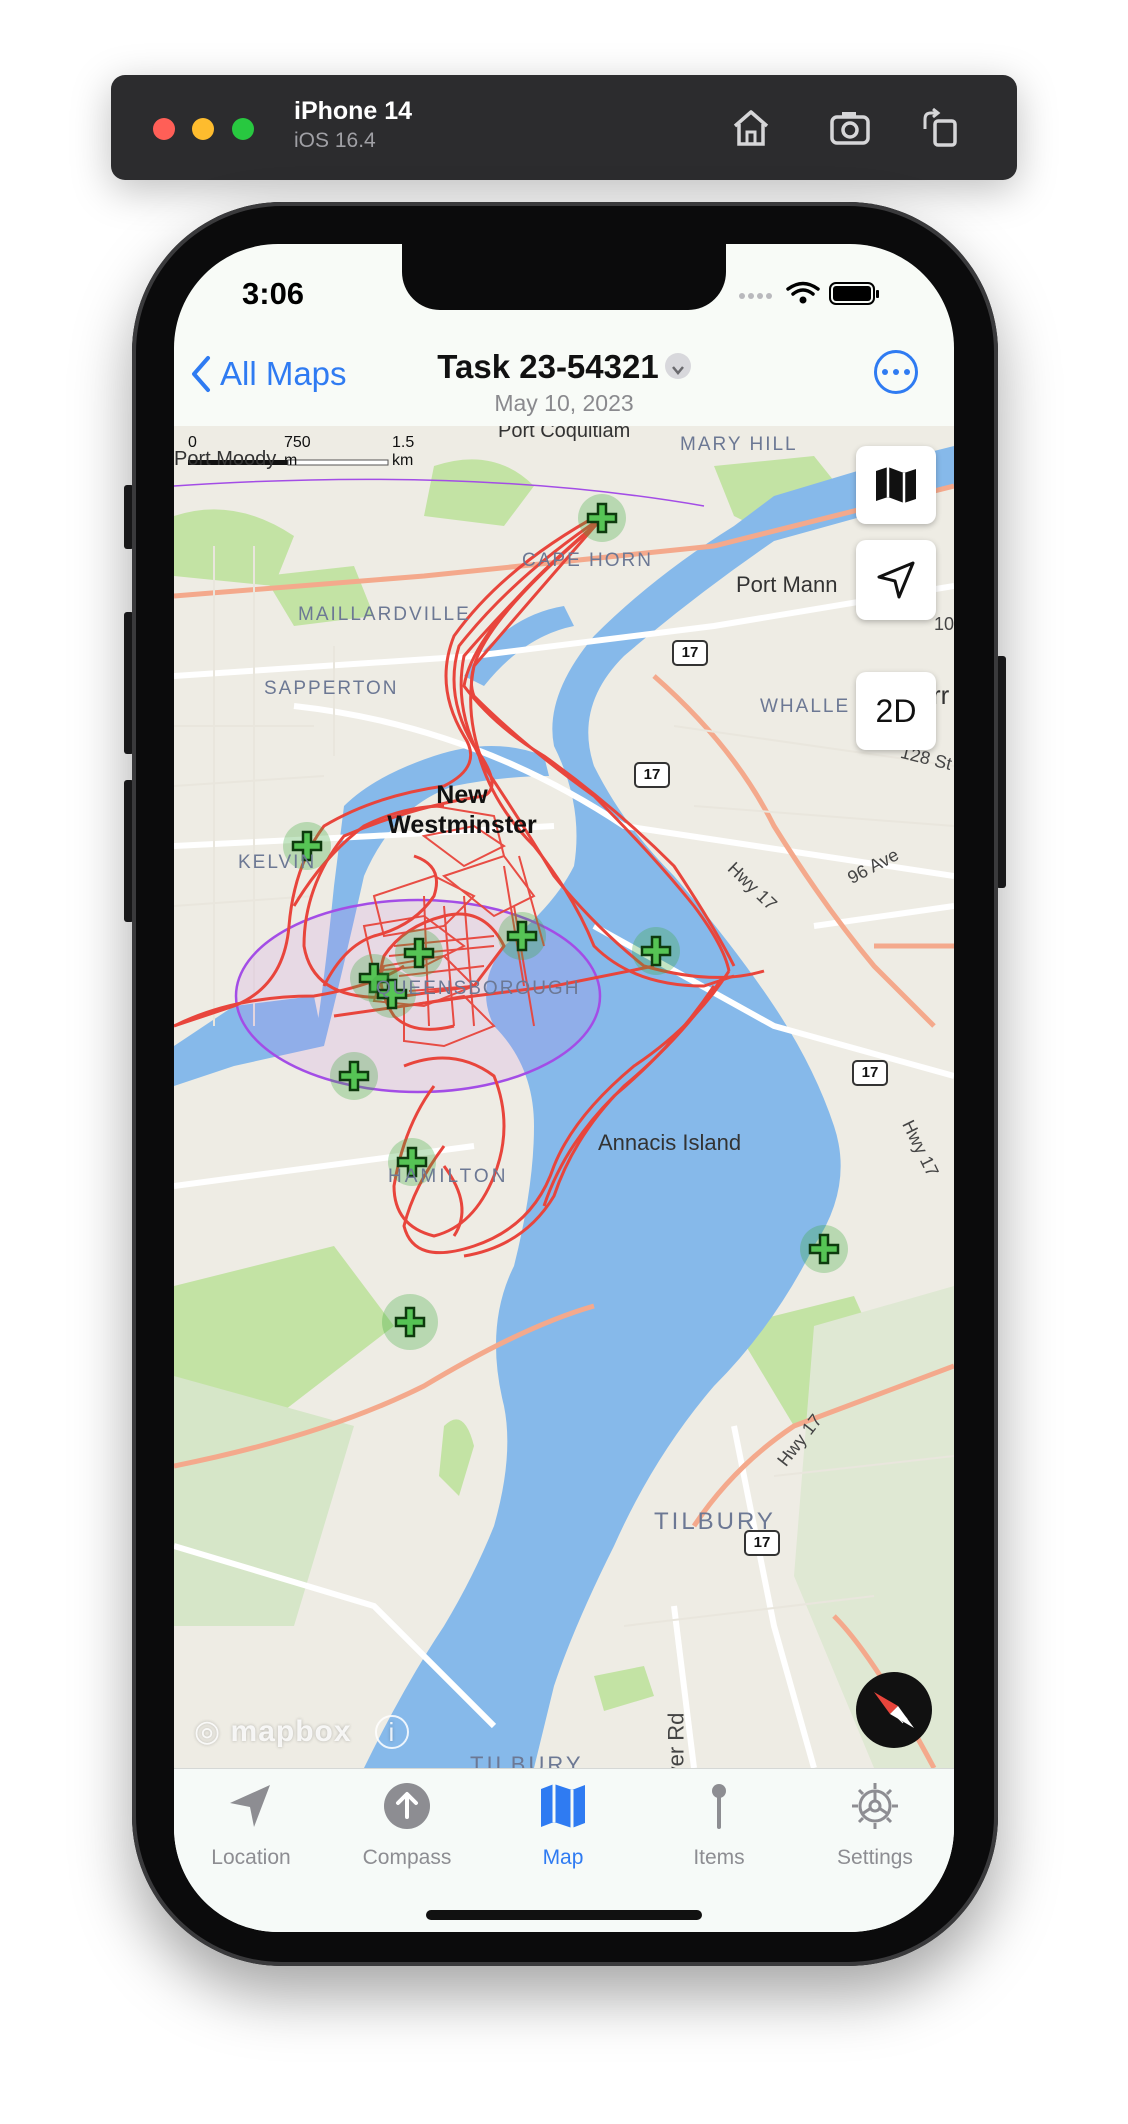  What do you see at coordinates (875, 1857) in the screenshot?
I see `tab-label: Settings` at bounding box center [875, 1857].